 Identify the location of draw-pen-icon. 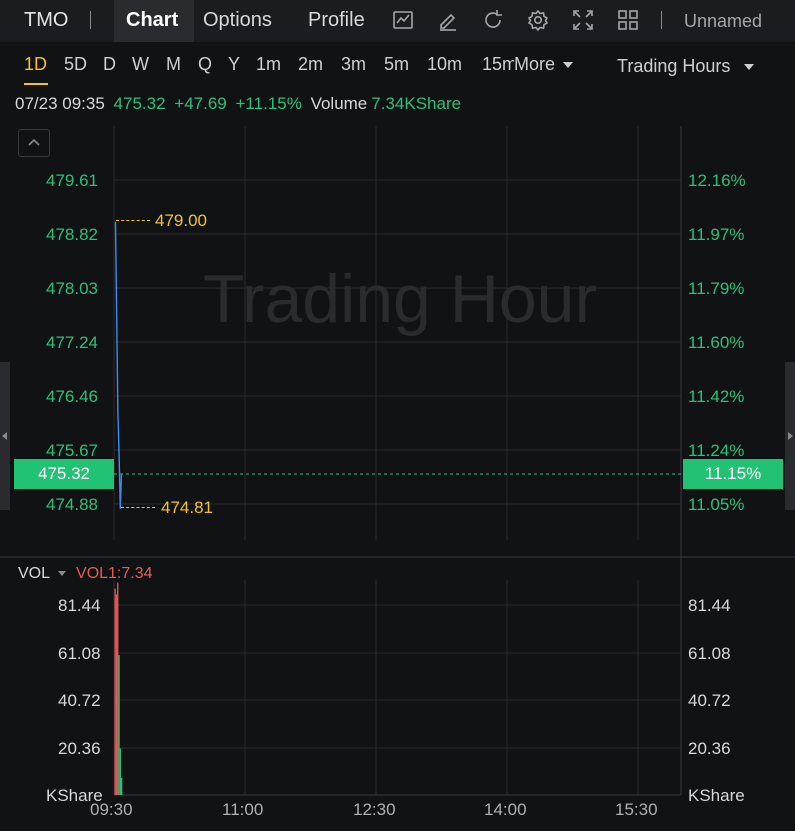
(448, 20).